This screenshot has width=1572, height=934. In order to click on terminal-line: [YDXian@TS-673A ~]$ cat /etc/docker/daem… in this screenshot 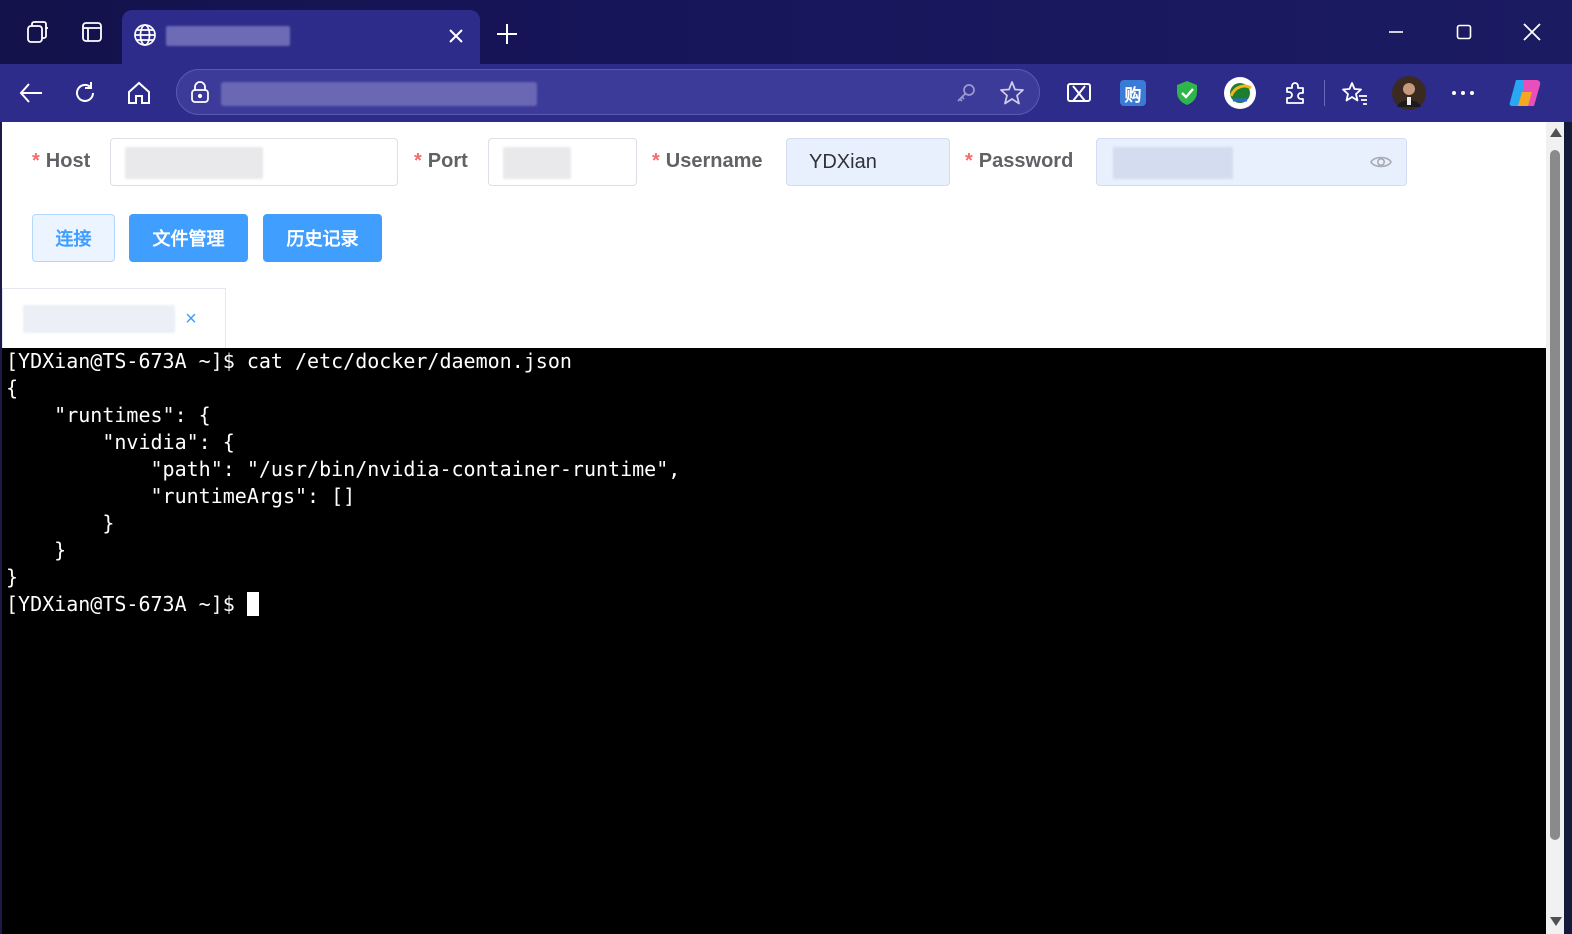, I will do `click(289, 361)`.